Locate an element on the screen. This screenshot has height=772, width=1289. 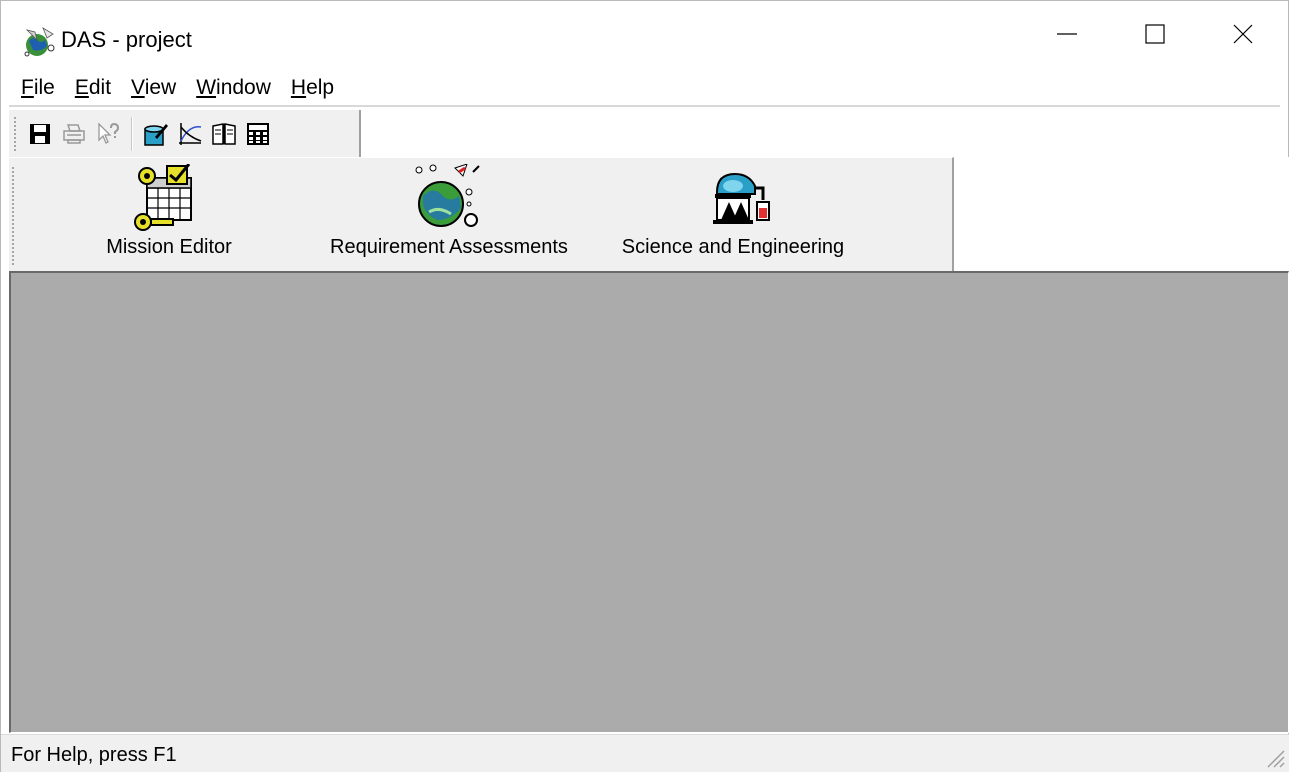
edit-object-button is located at coordinates (156, 134).